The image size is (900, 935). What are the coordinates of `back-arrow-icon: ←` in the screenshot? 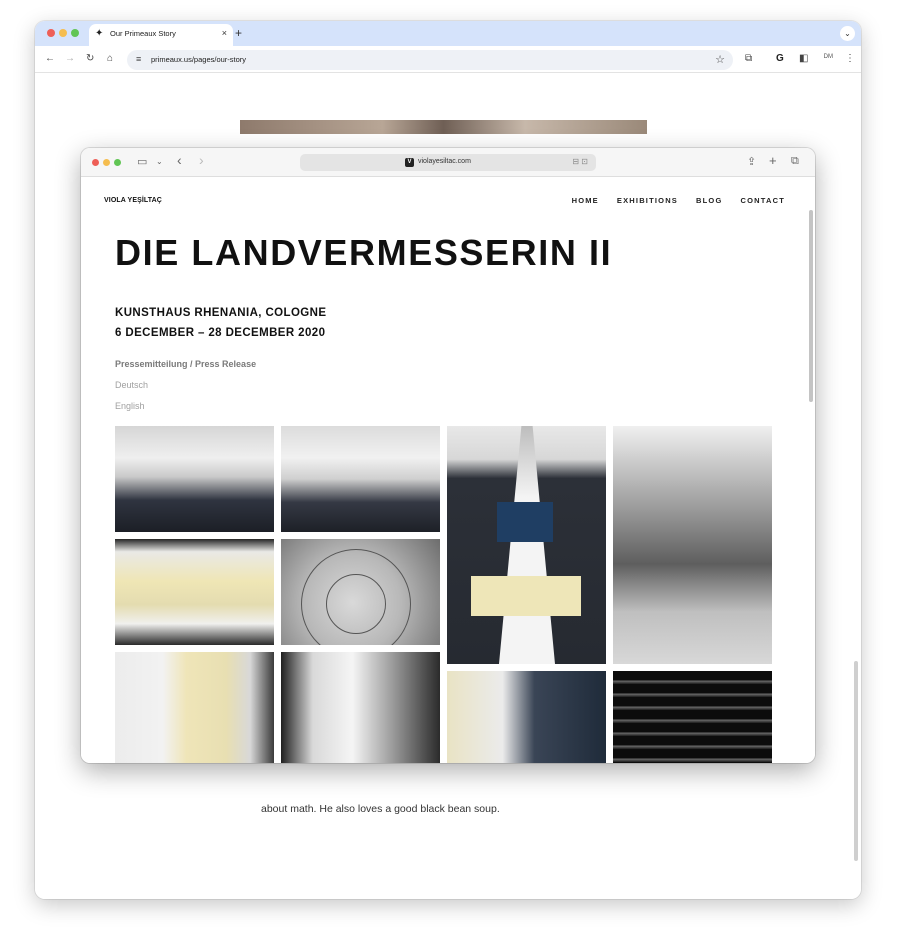 It's located at (50, 58).